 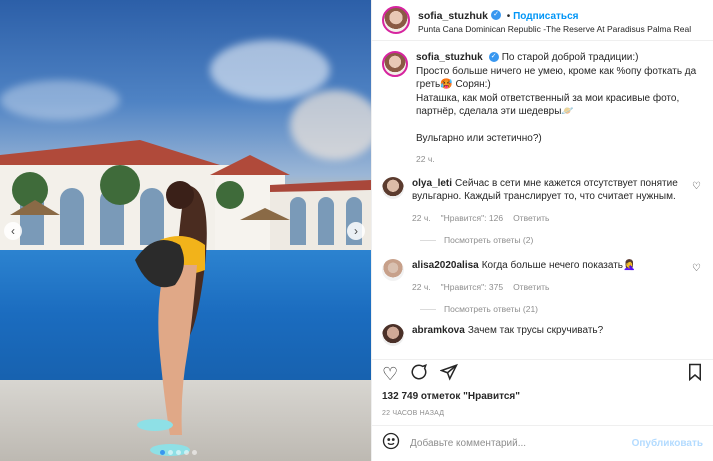 I want to click on next-photo-button: ›, so click(x=356, y=231).